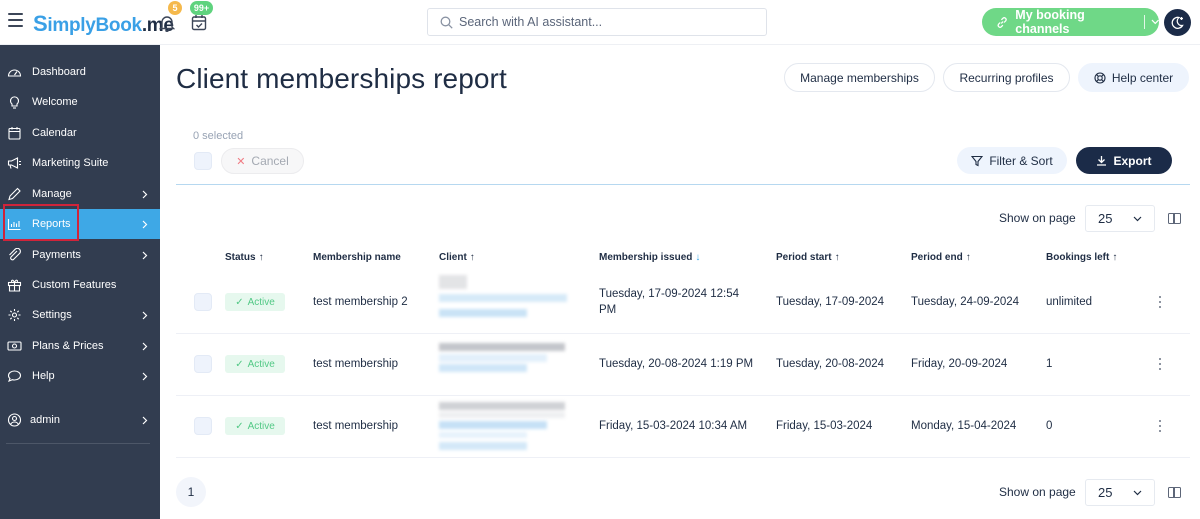 The image size is (1200, 519). Describe the element at coordinates (14, 73) in the screenshot. I see `dashboard-icon` at that location.